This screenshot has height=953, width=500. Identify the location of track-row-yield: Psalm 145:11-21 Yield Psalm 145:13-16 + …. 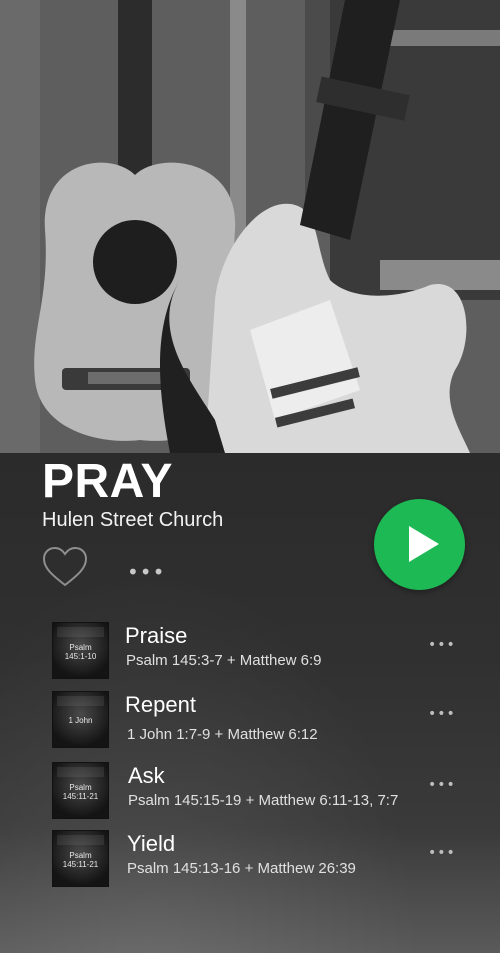
(250, 858).